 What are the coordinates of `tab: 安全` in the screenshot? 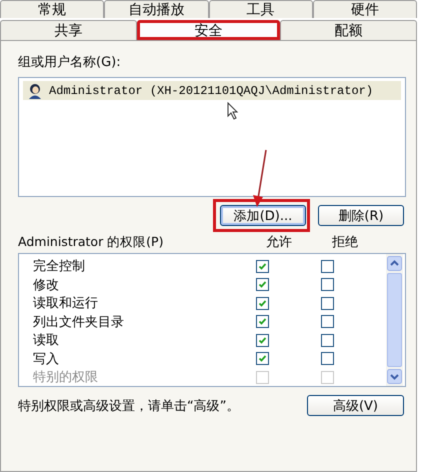 It's located at (208, 30).